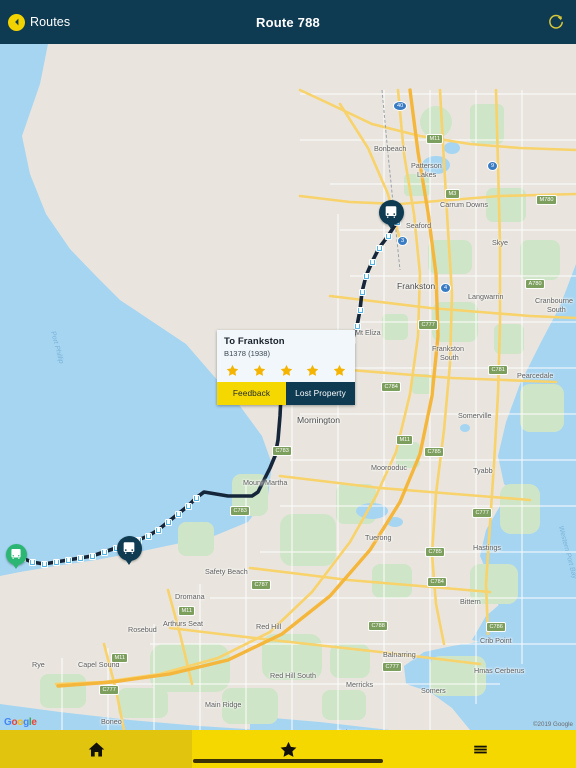  Describe the element at coordinates (247, 353) in the screenshot. I see `callout-subtitle: B1378 (1938)` at that location.